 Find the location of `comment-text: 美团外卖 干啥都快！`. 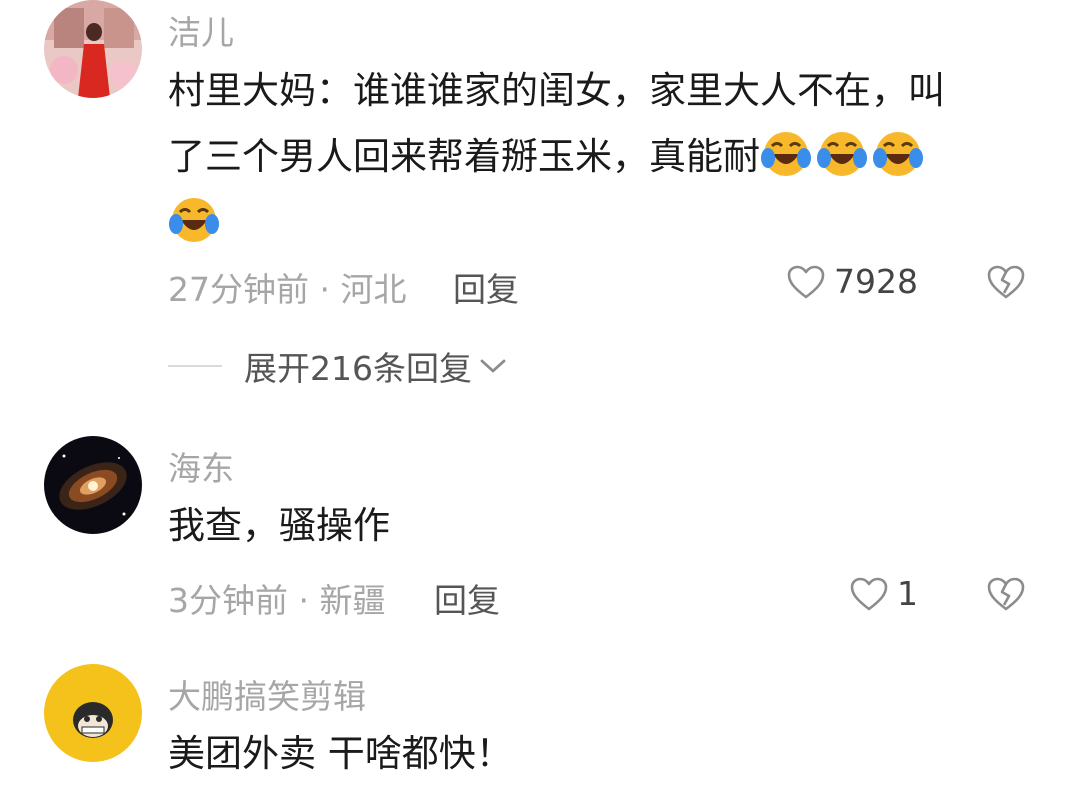

comment-text: 美团外卖 干啥都快！ is located at coordinates (340, 753).